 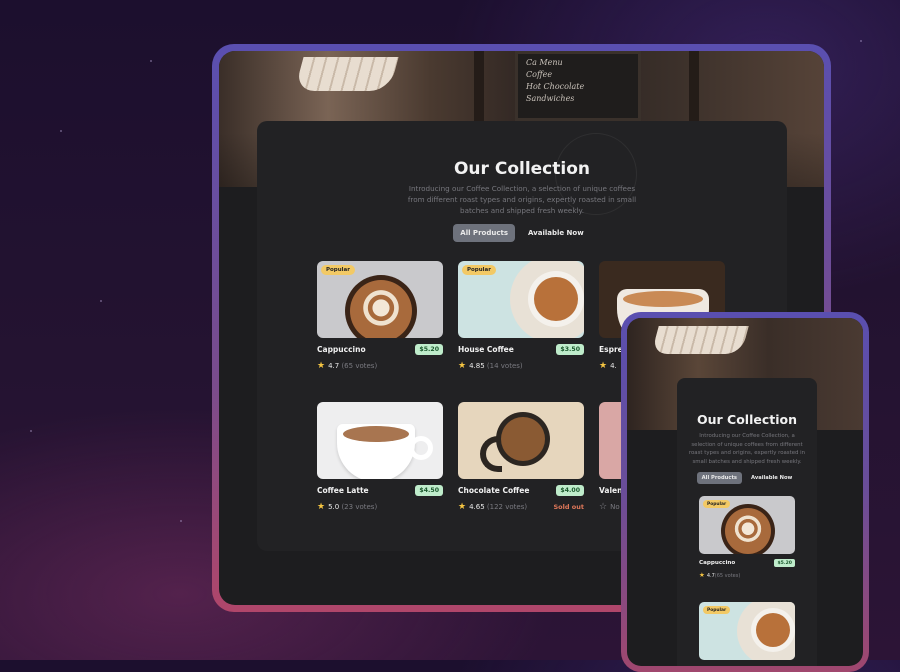 What do you see at coordinates (477, 366) in the screenshot?
I see `rating-value: 4.85` at bounding box center [477, 366].